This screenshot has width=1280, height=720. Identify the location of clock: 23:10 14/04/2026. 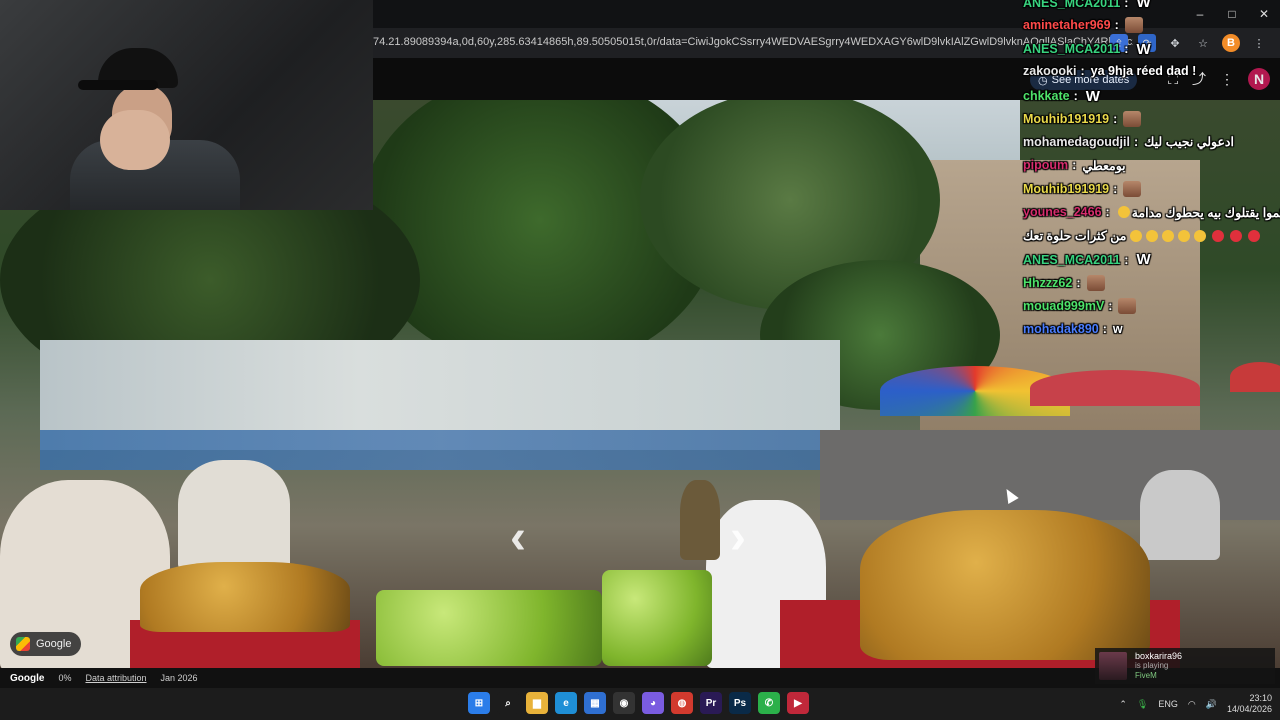
(1249, 704).